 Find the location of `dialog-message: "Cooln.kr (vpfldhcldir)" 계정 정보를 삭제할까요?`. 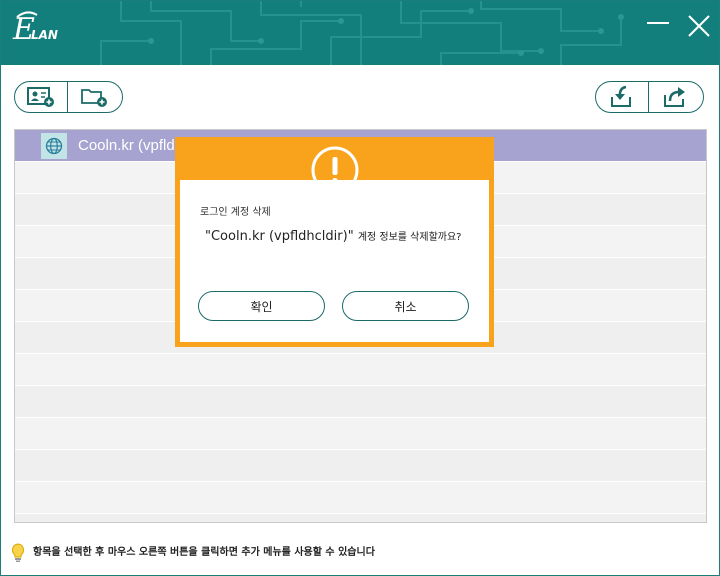

dialog-message: "Cooln.kr (vpfldhcldir)" 계정 정보를 삭제할까요? is located at coordinates (333, 236).